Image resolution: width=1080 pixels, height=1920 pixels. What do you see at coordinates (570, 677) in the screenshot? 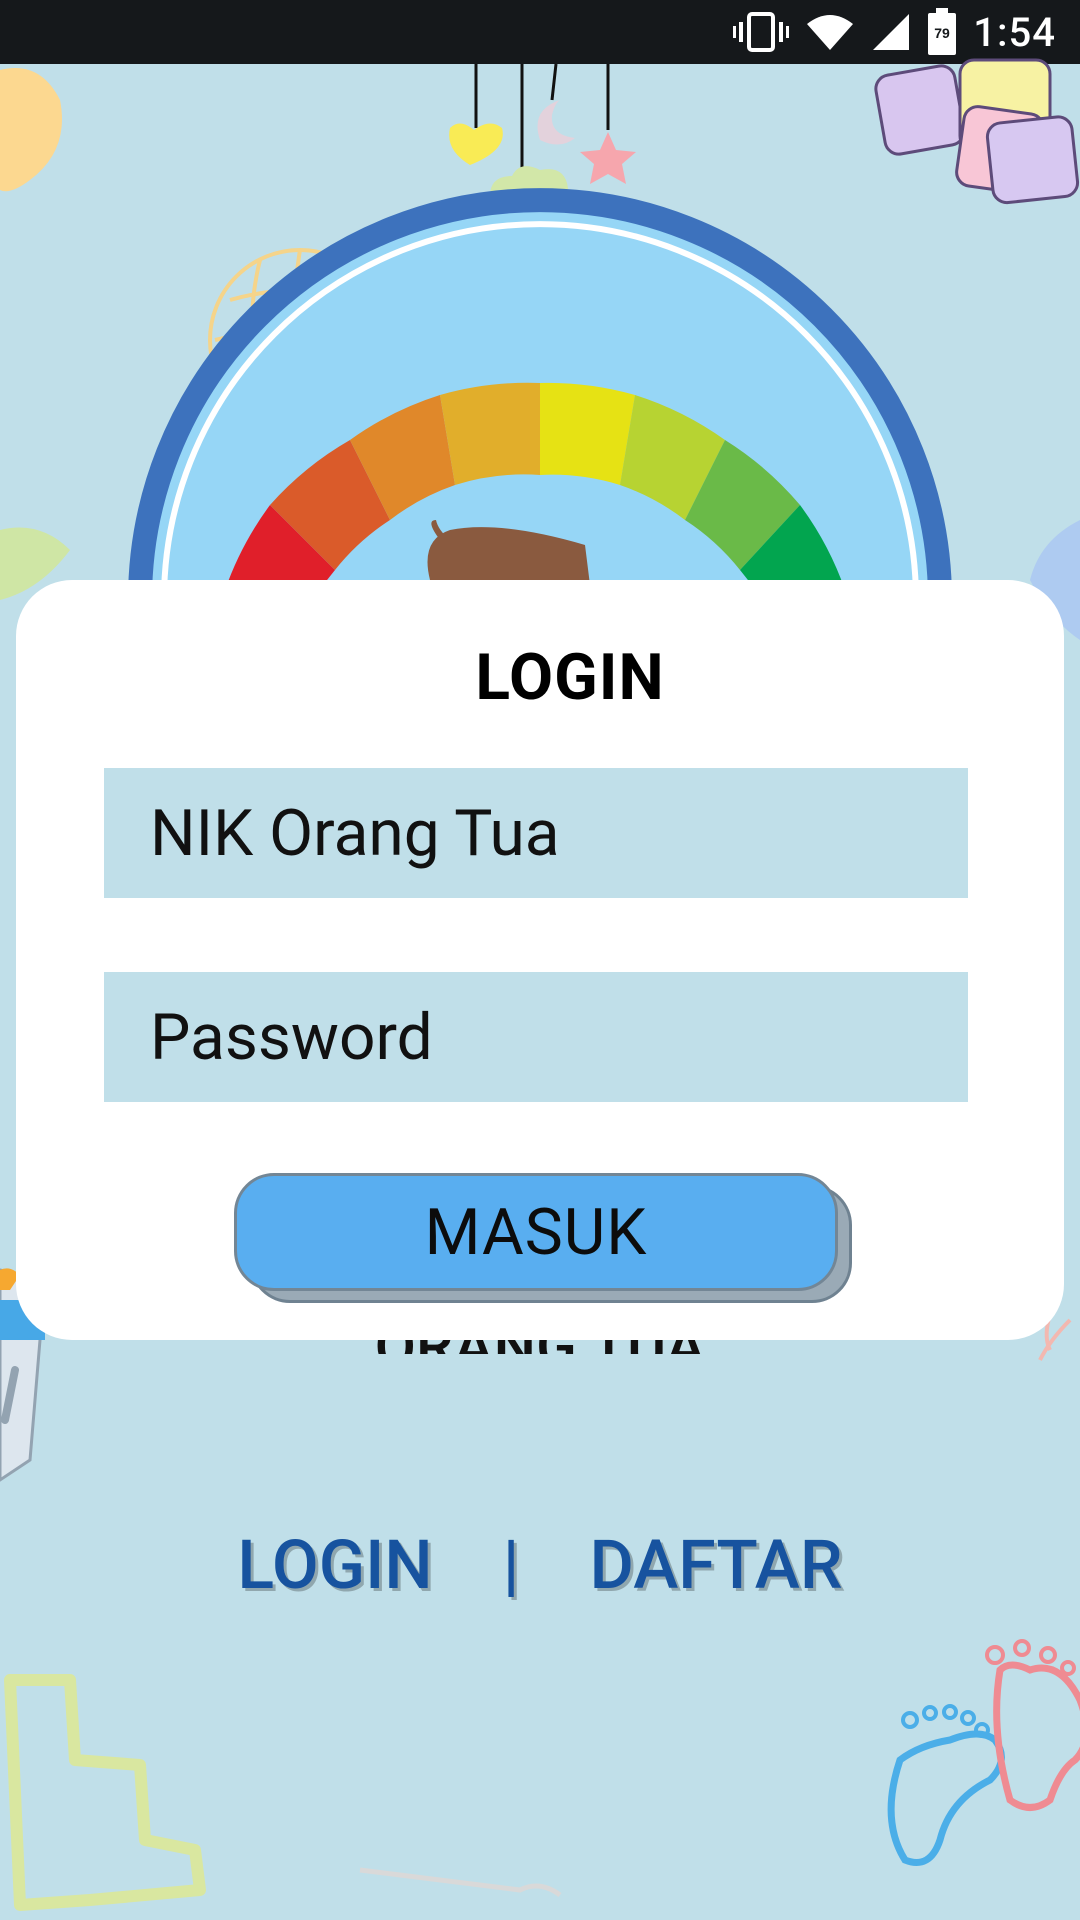
I see `login-title: LOGIN` at bounding box center [570, 677].